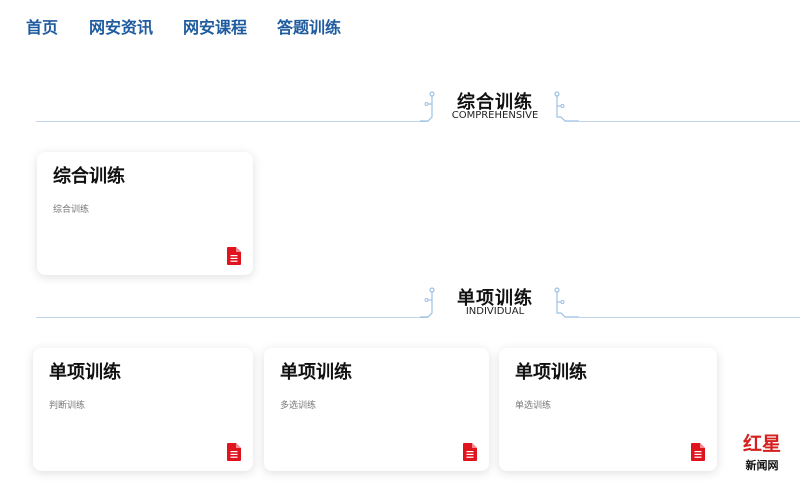 Image resolution: width=800 pixels, height=490 pixels. What do you see at coordinates (298, 406) in the screenshot?
I see `card-description: 多选训练` at bounding box center [298, 406].